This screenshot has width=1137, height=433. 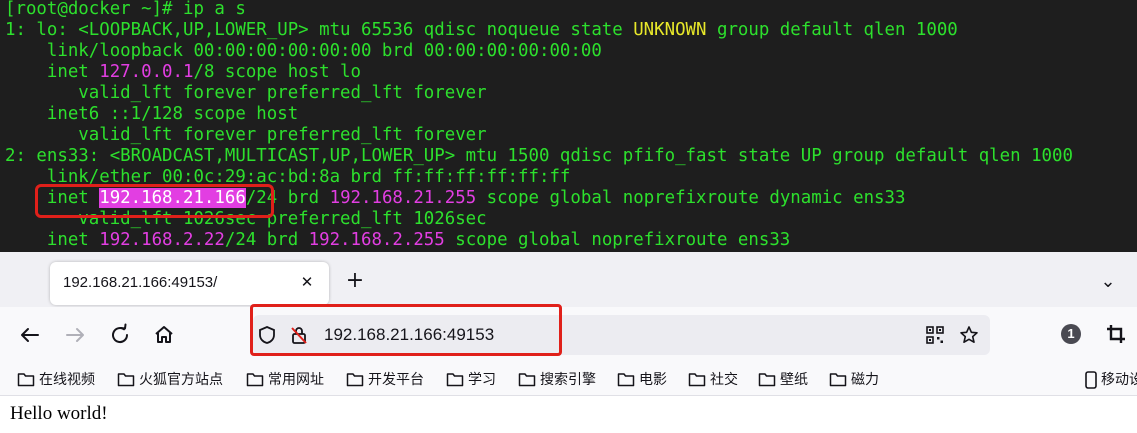 I want to click on terminal-text: [root@docker ~]# ip a s, so click(x=125, y=9).